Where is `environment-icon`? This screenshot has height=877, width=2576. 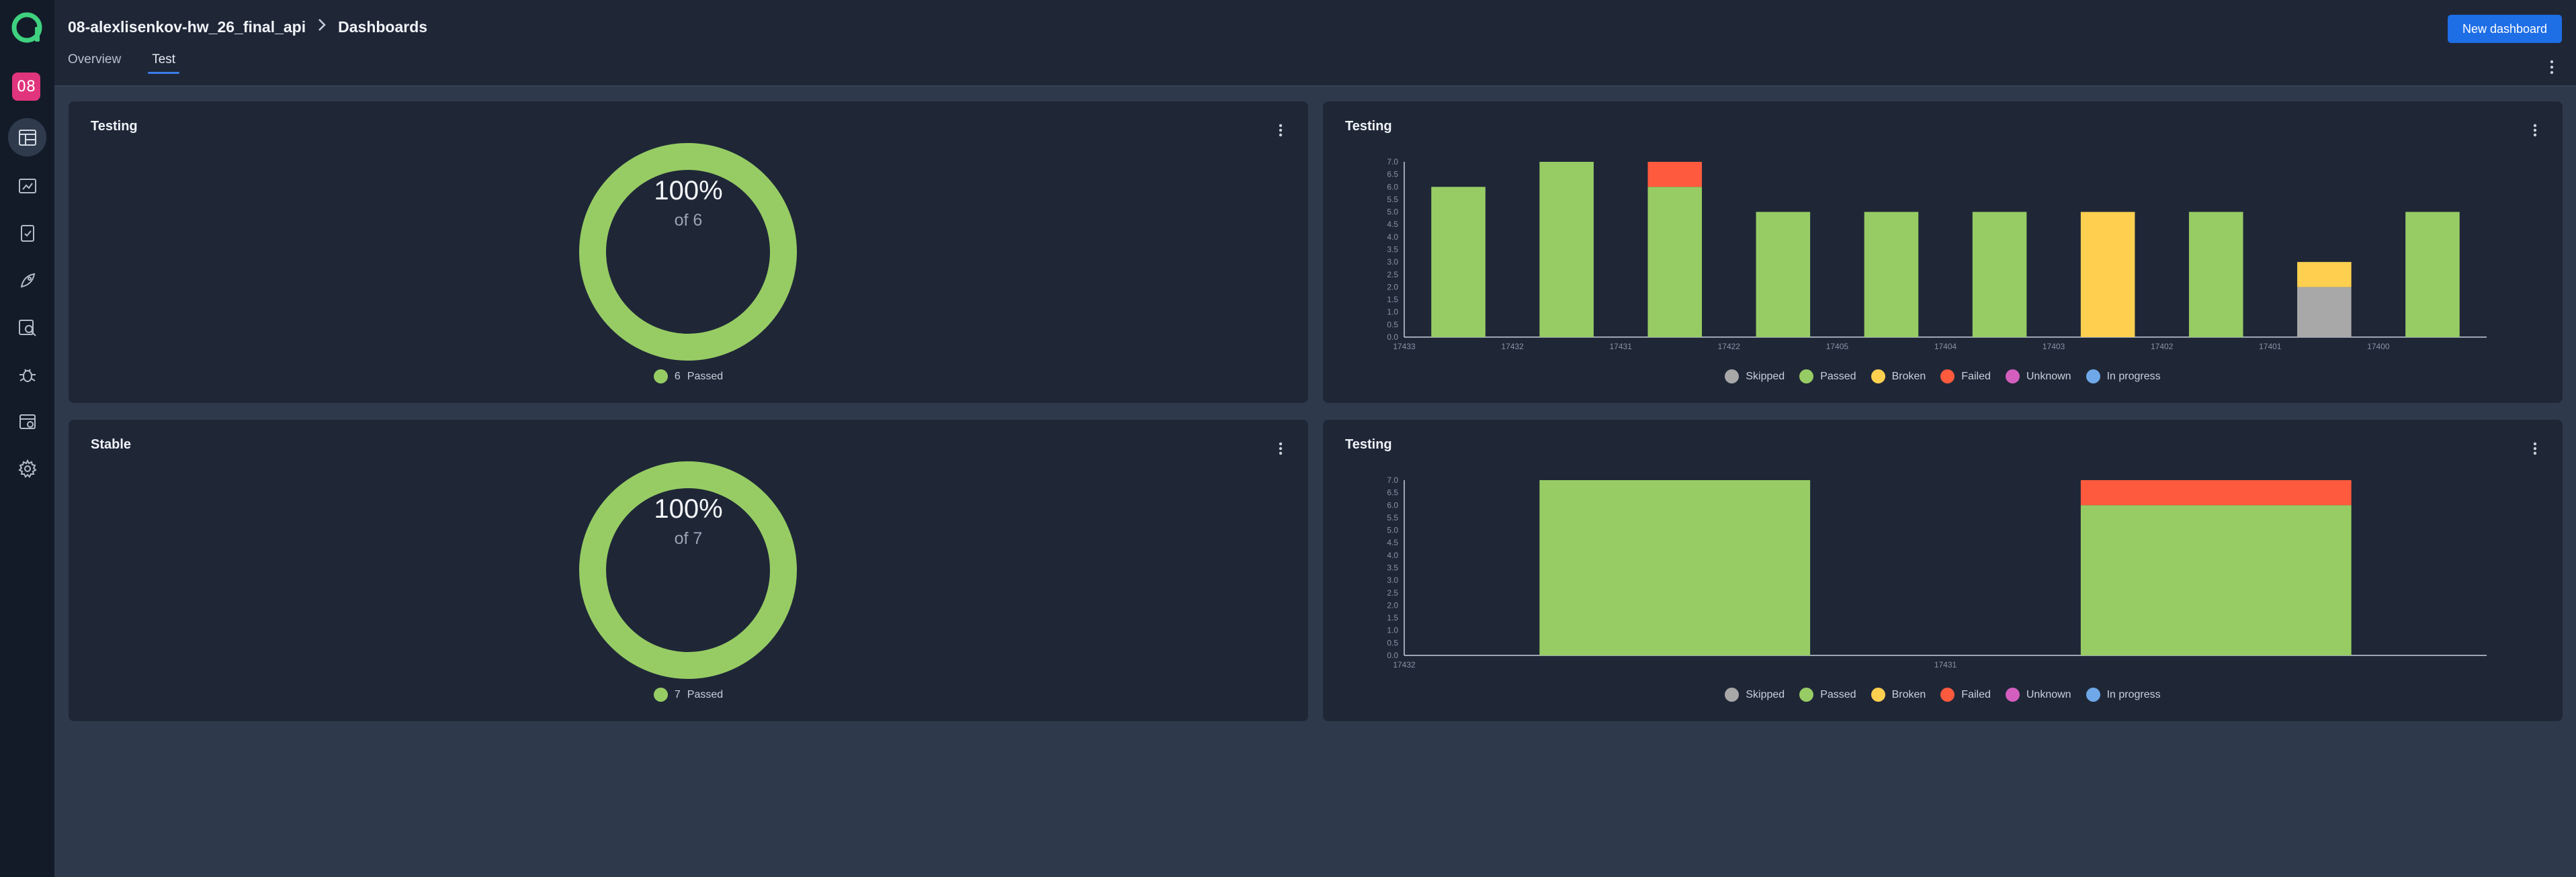
environment-icon is located at coordinates (27, 421).